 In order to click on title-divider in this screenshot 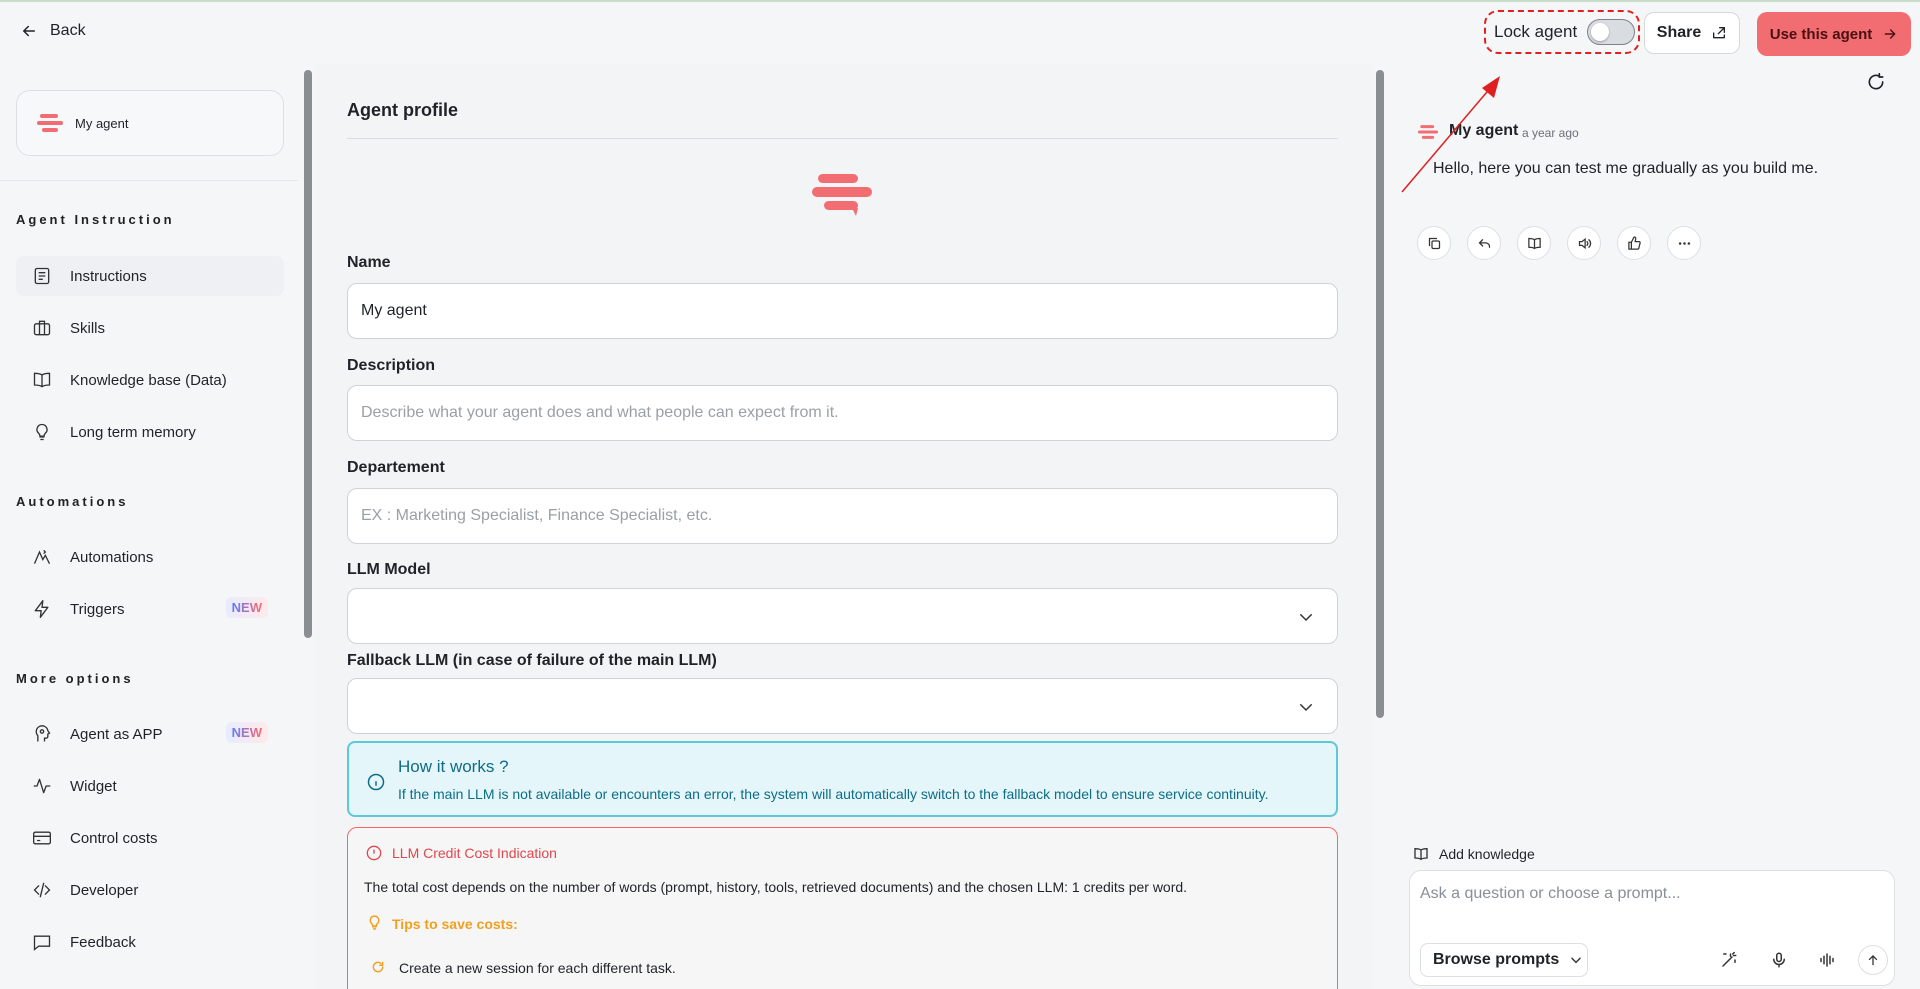, I will do `click(842, 138)`.